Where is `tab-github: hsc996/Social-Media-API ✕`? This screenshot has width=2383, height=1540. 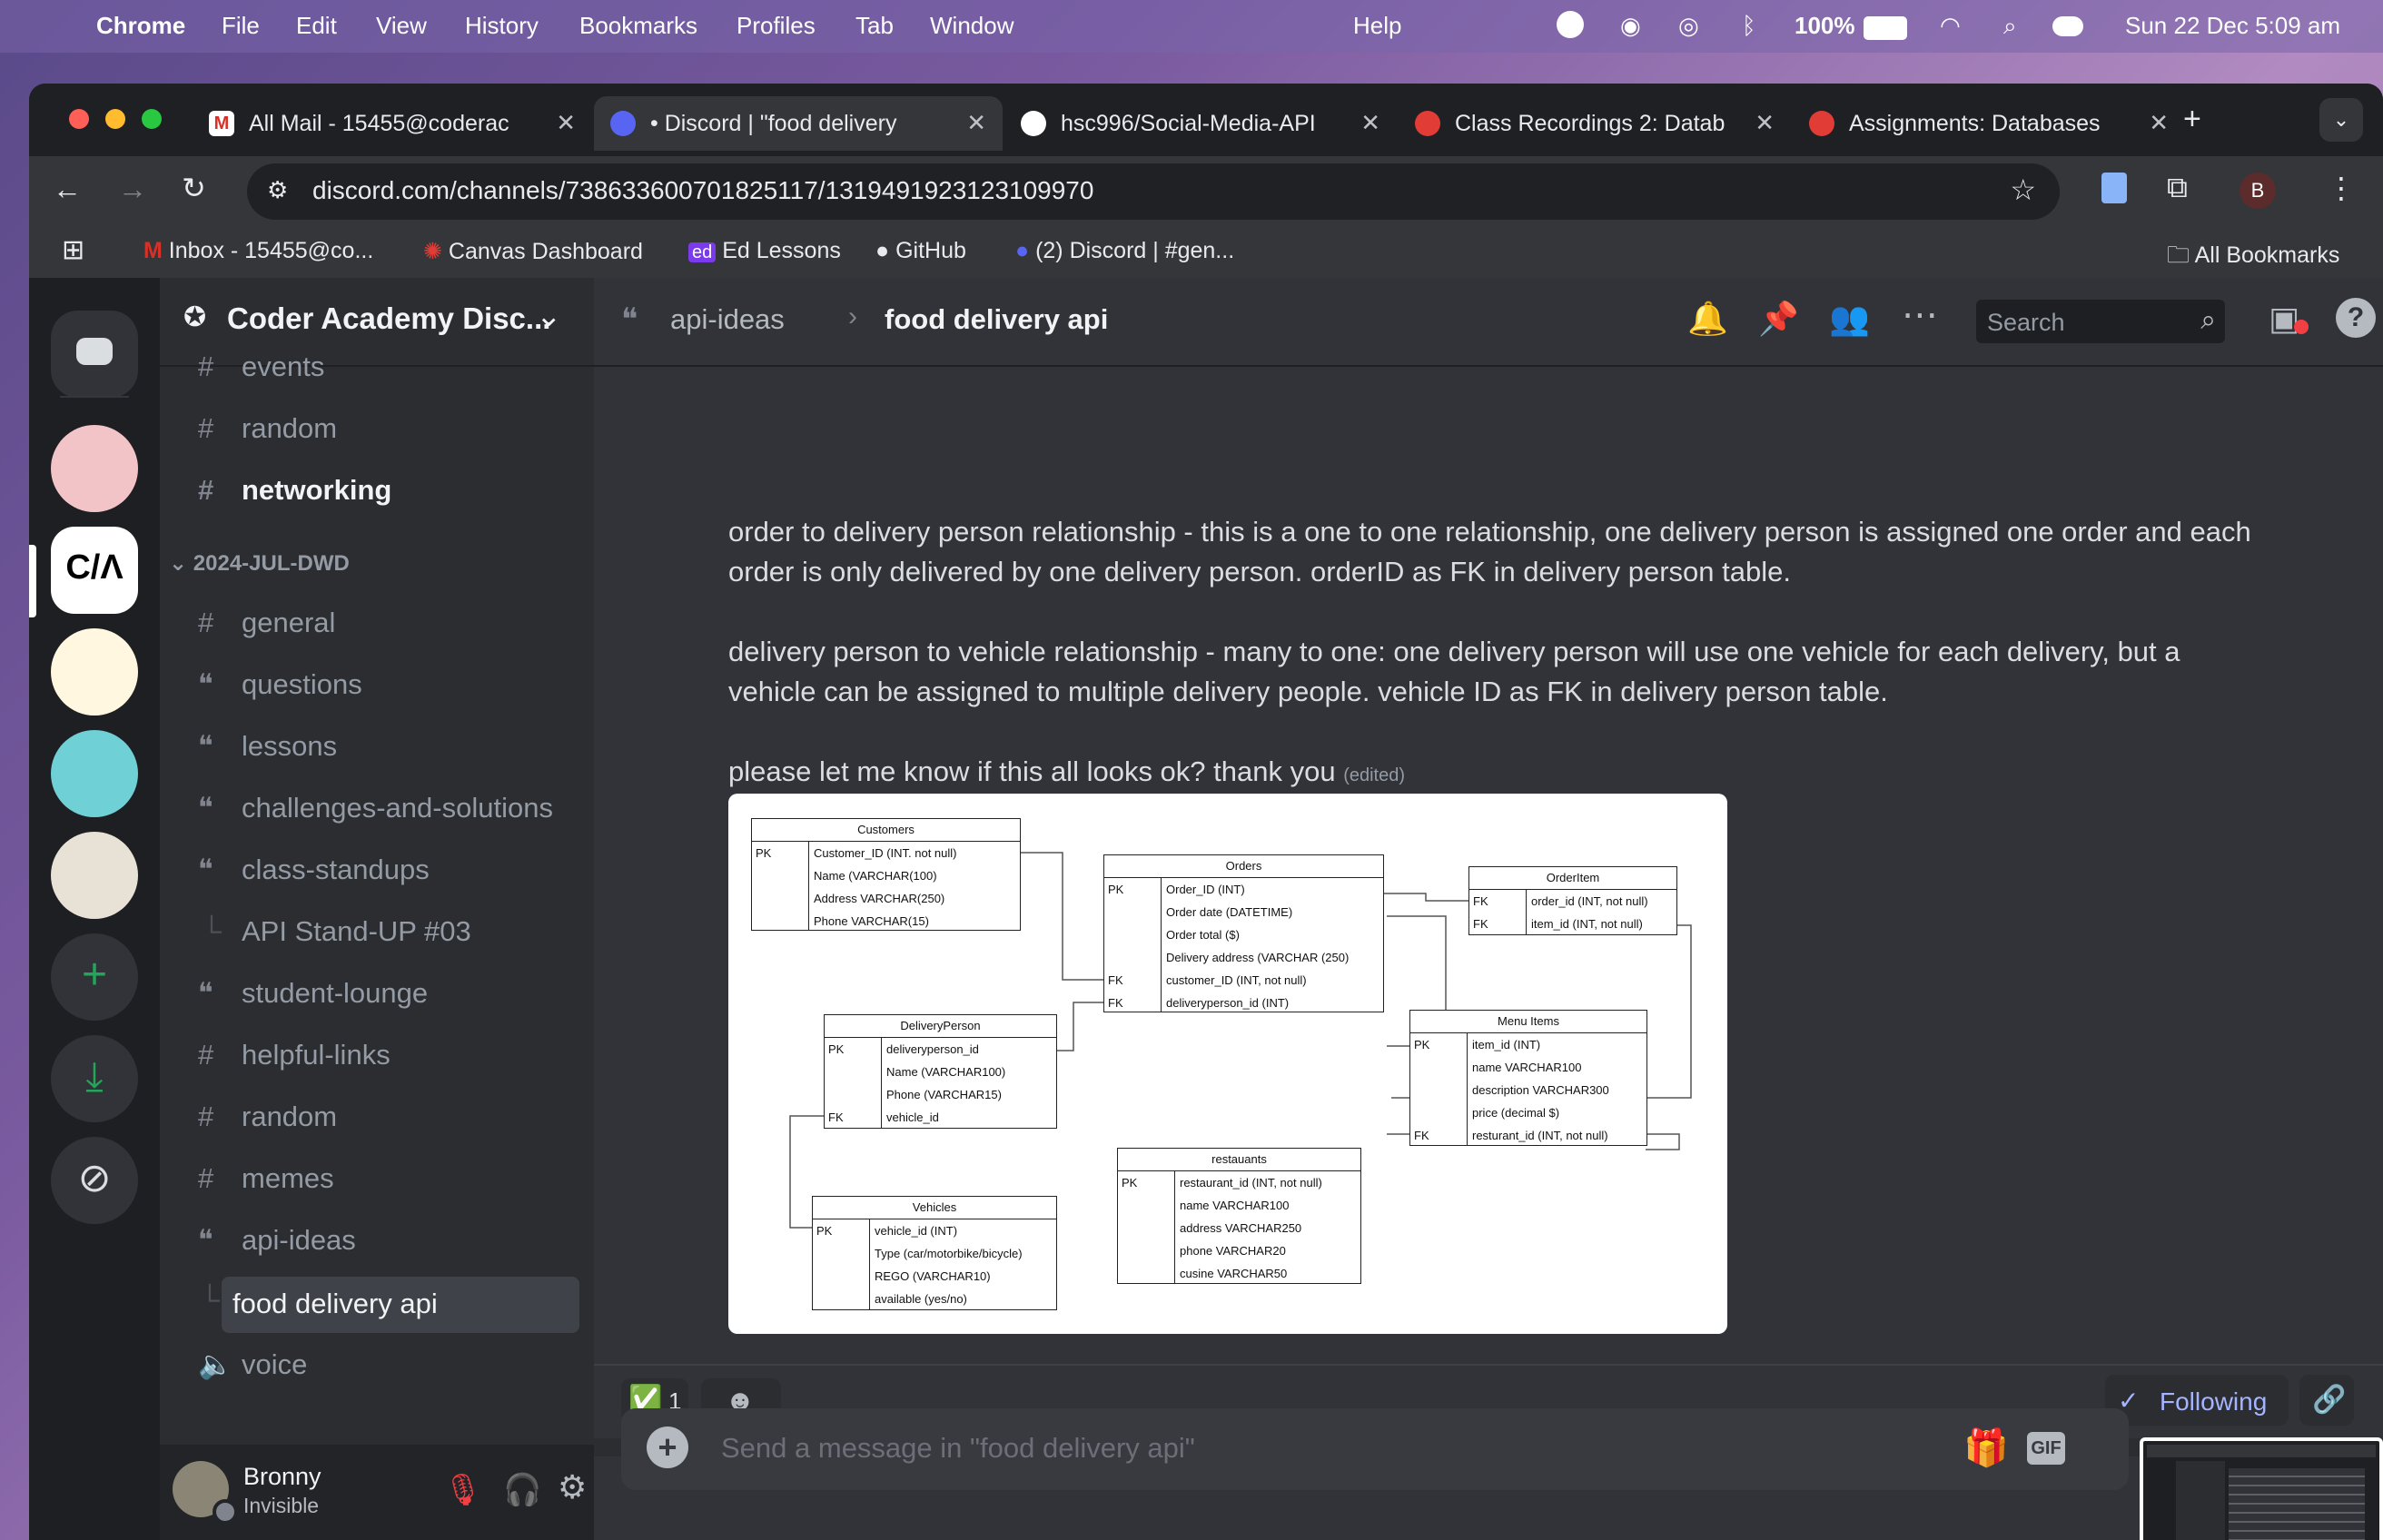
tab-github: hsc996/Social-Media-API ✕ is located at coordinates (1200, 123).